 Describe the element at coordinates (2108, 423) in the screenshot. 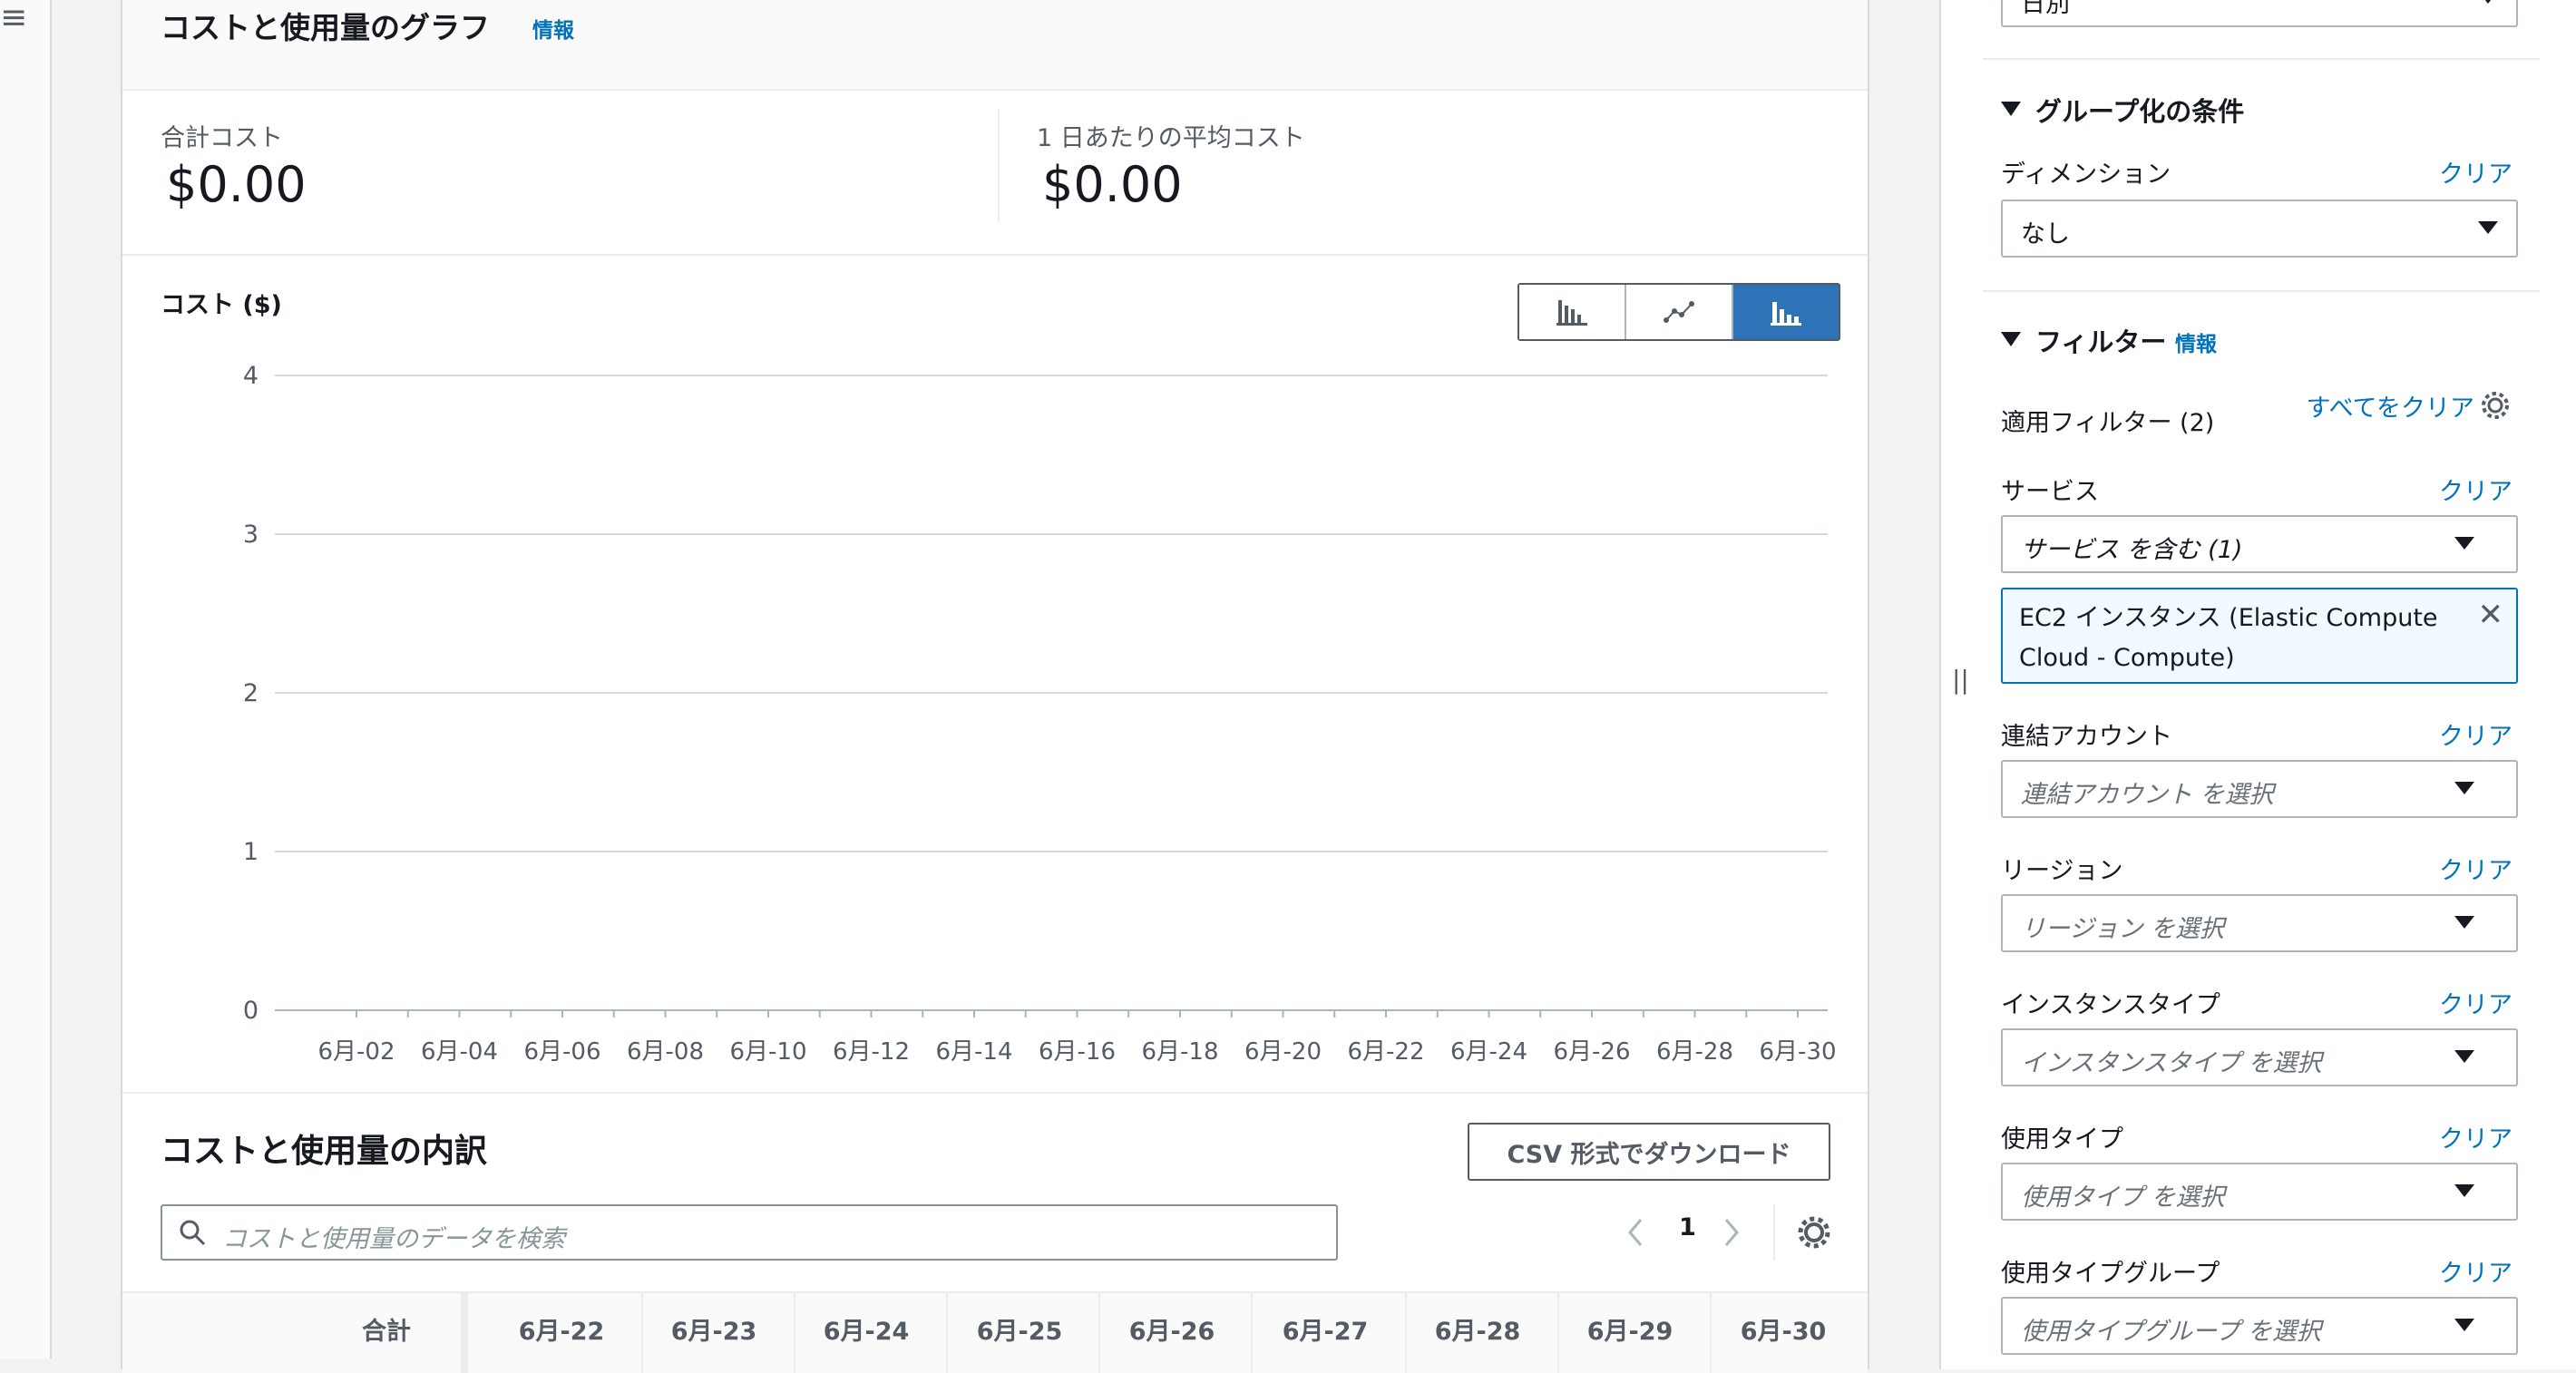

I see `applied-filters-label: 適用フィルター (2)` at that location.